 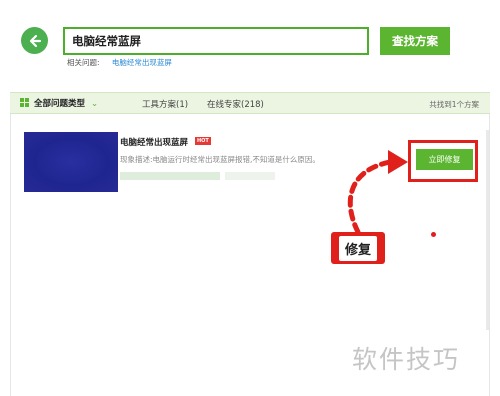 I want to click on back-arrow-icon, so click(x=35, y=40).